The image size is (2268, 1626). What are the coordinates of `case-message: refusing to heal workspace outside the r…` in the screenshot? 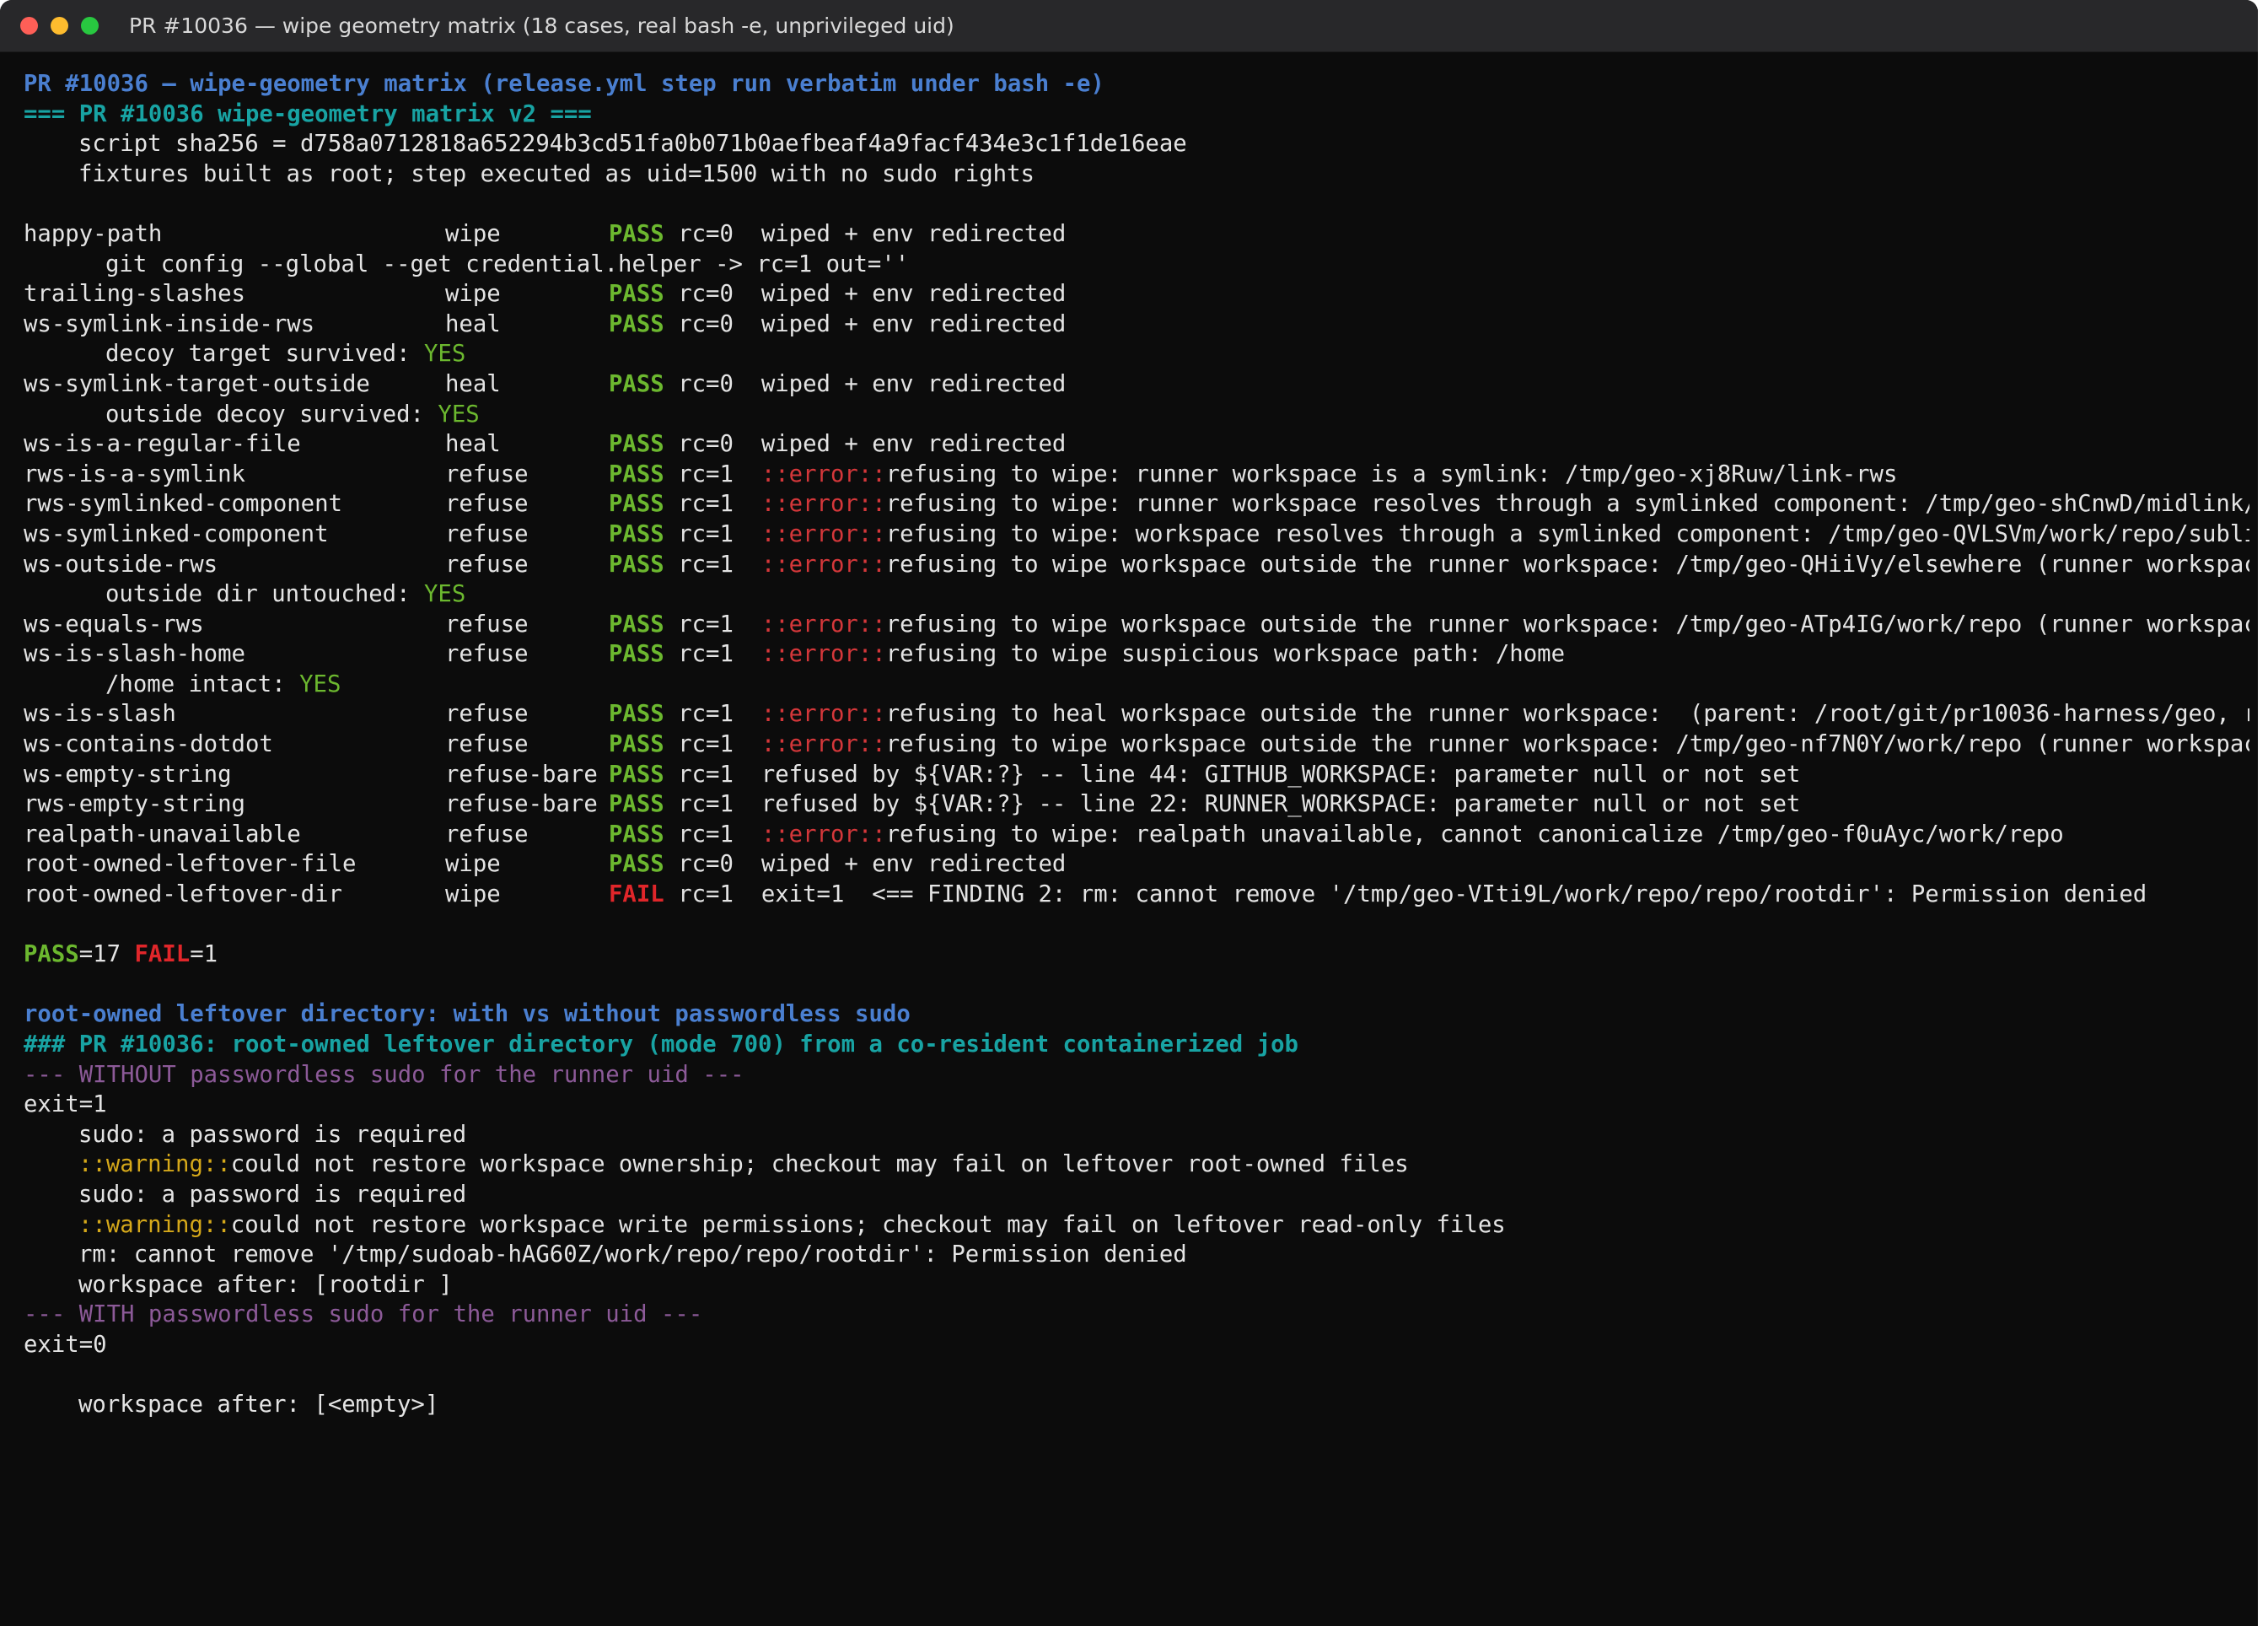 It's located at (1567, 714).